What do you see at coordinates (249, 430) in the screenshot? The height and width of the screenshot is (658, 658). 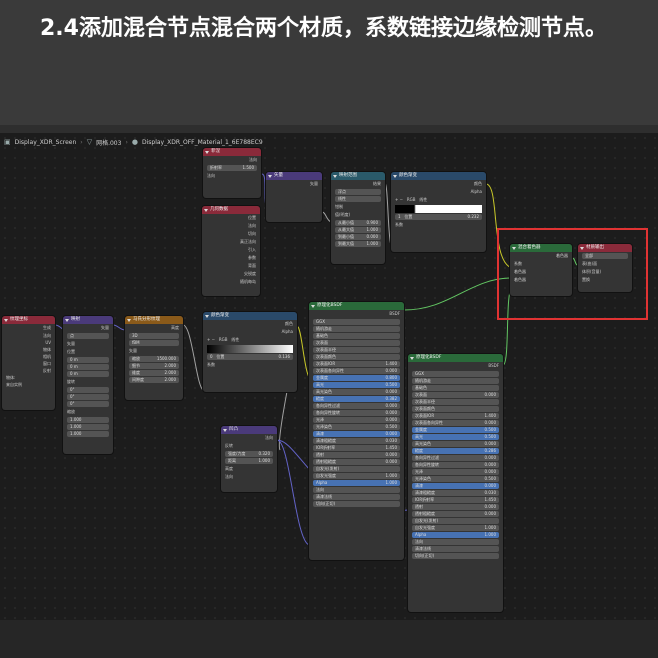 I see `node-header: 凹凸` at bounding box center [249, 430].